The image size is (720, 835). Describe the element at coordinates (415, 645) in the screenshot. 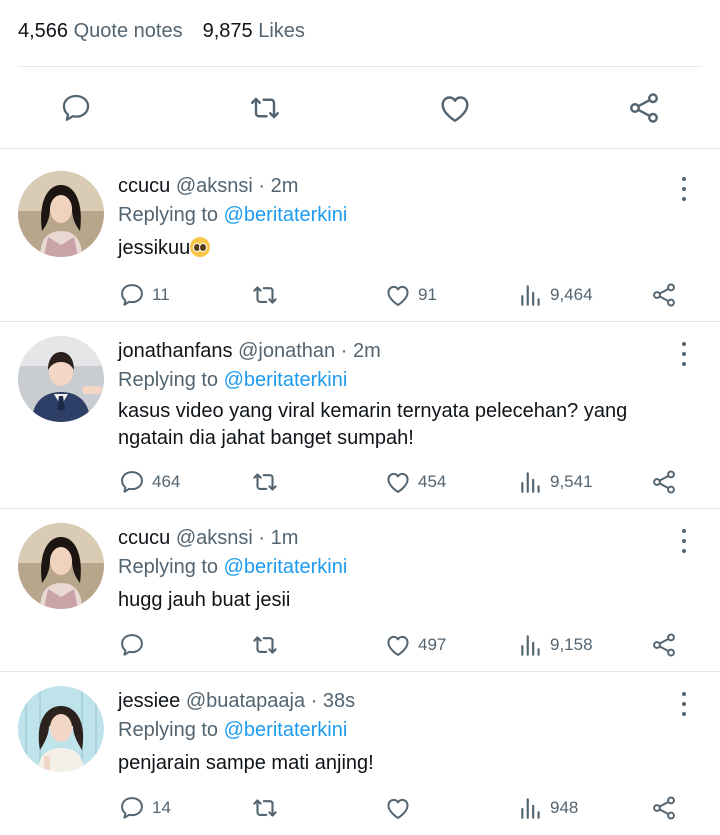

I see `like-button: 497` at that location.